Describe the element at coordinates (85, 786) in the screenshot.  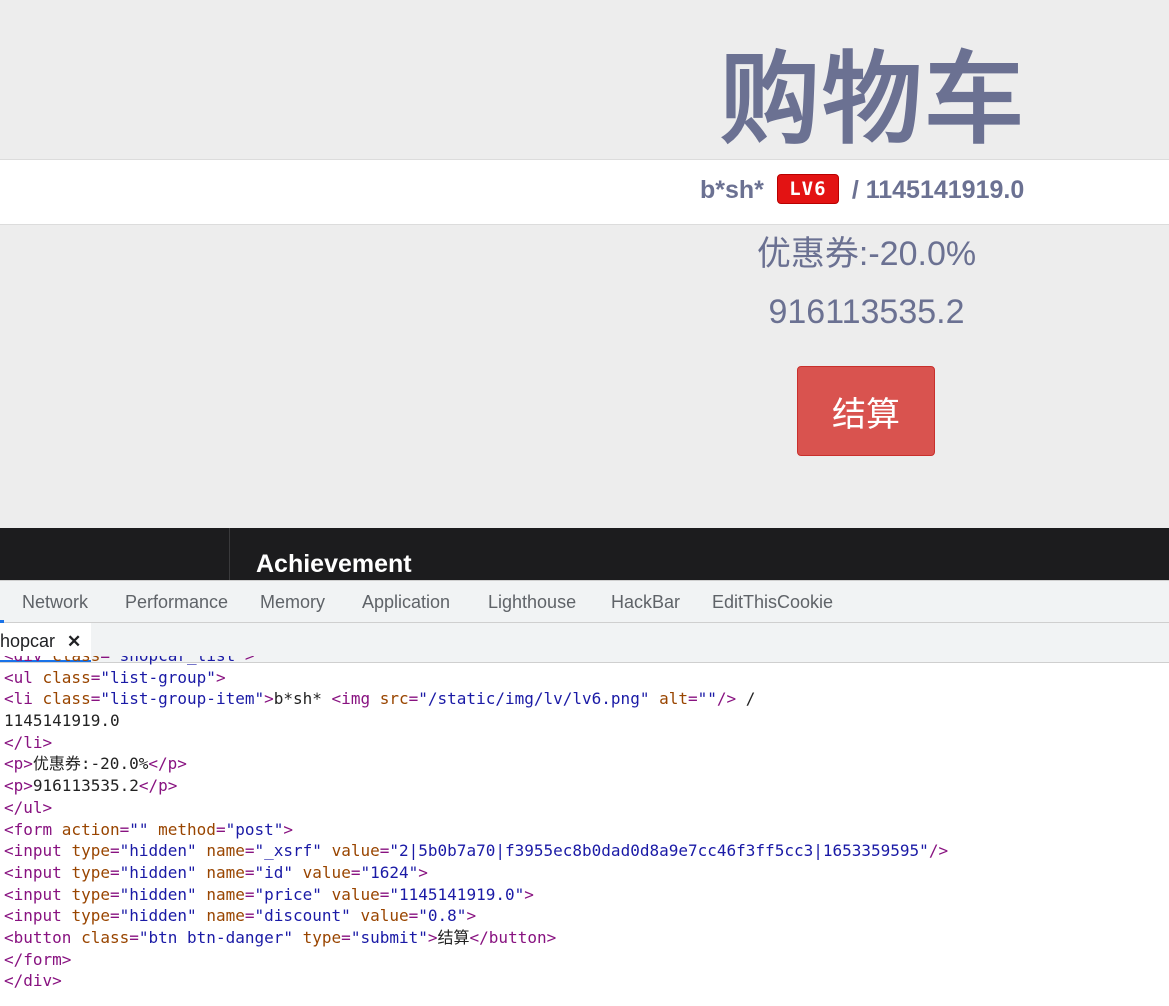
I see `code-token: 916113535.2` at that location.